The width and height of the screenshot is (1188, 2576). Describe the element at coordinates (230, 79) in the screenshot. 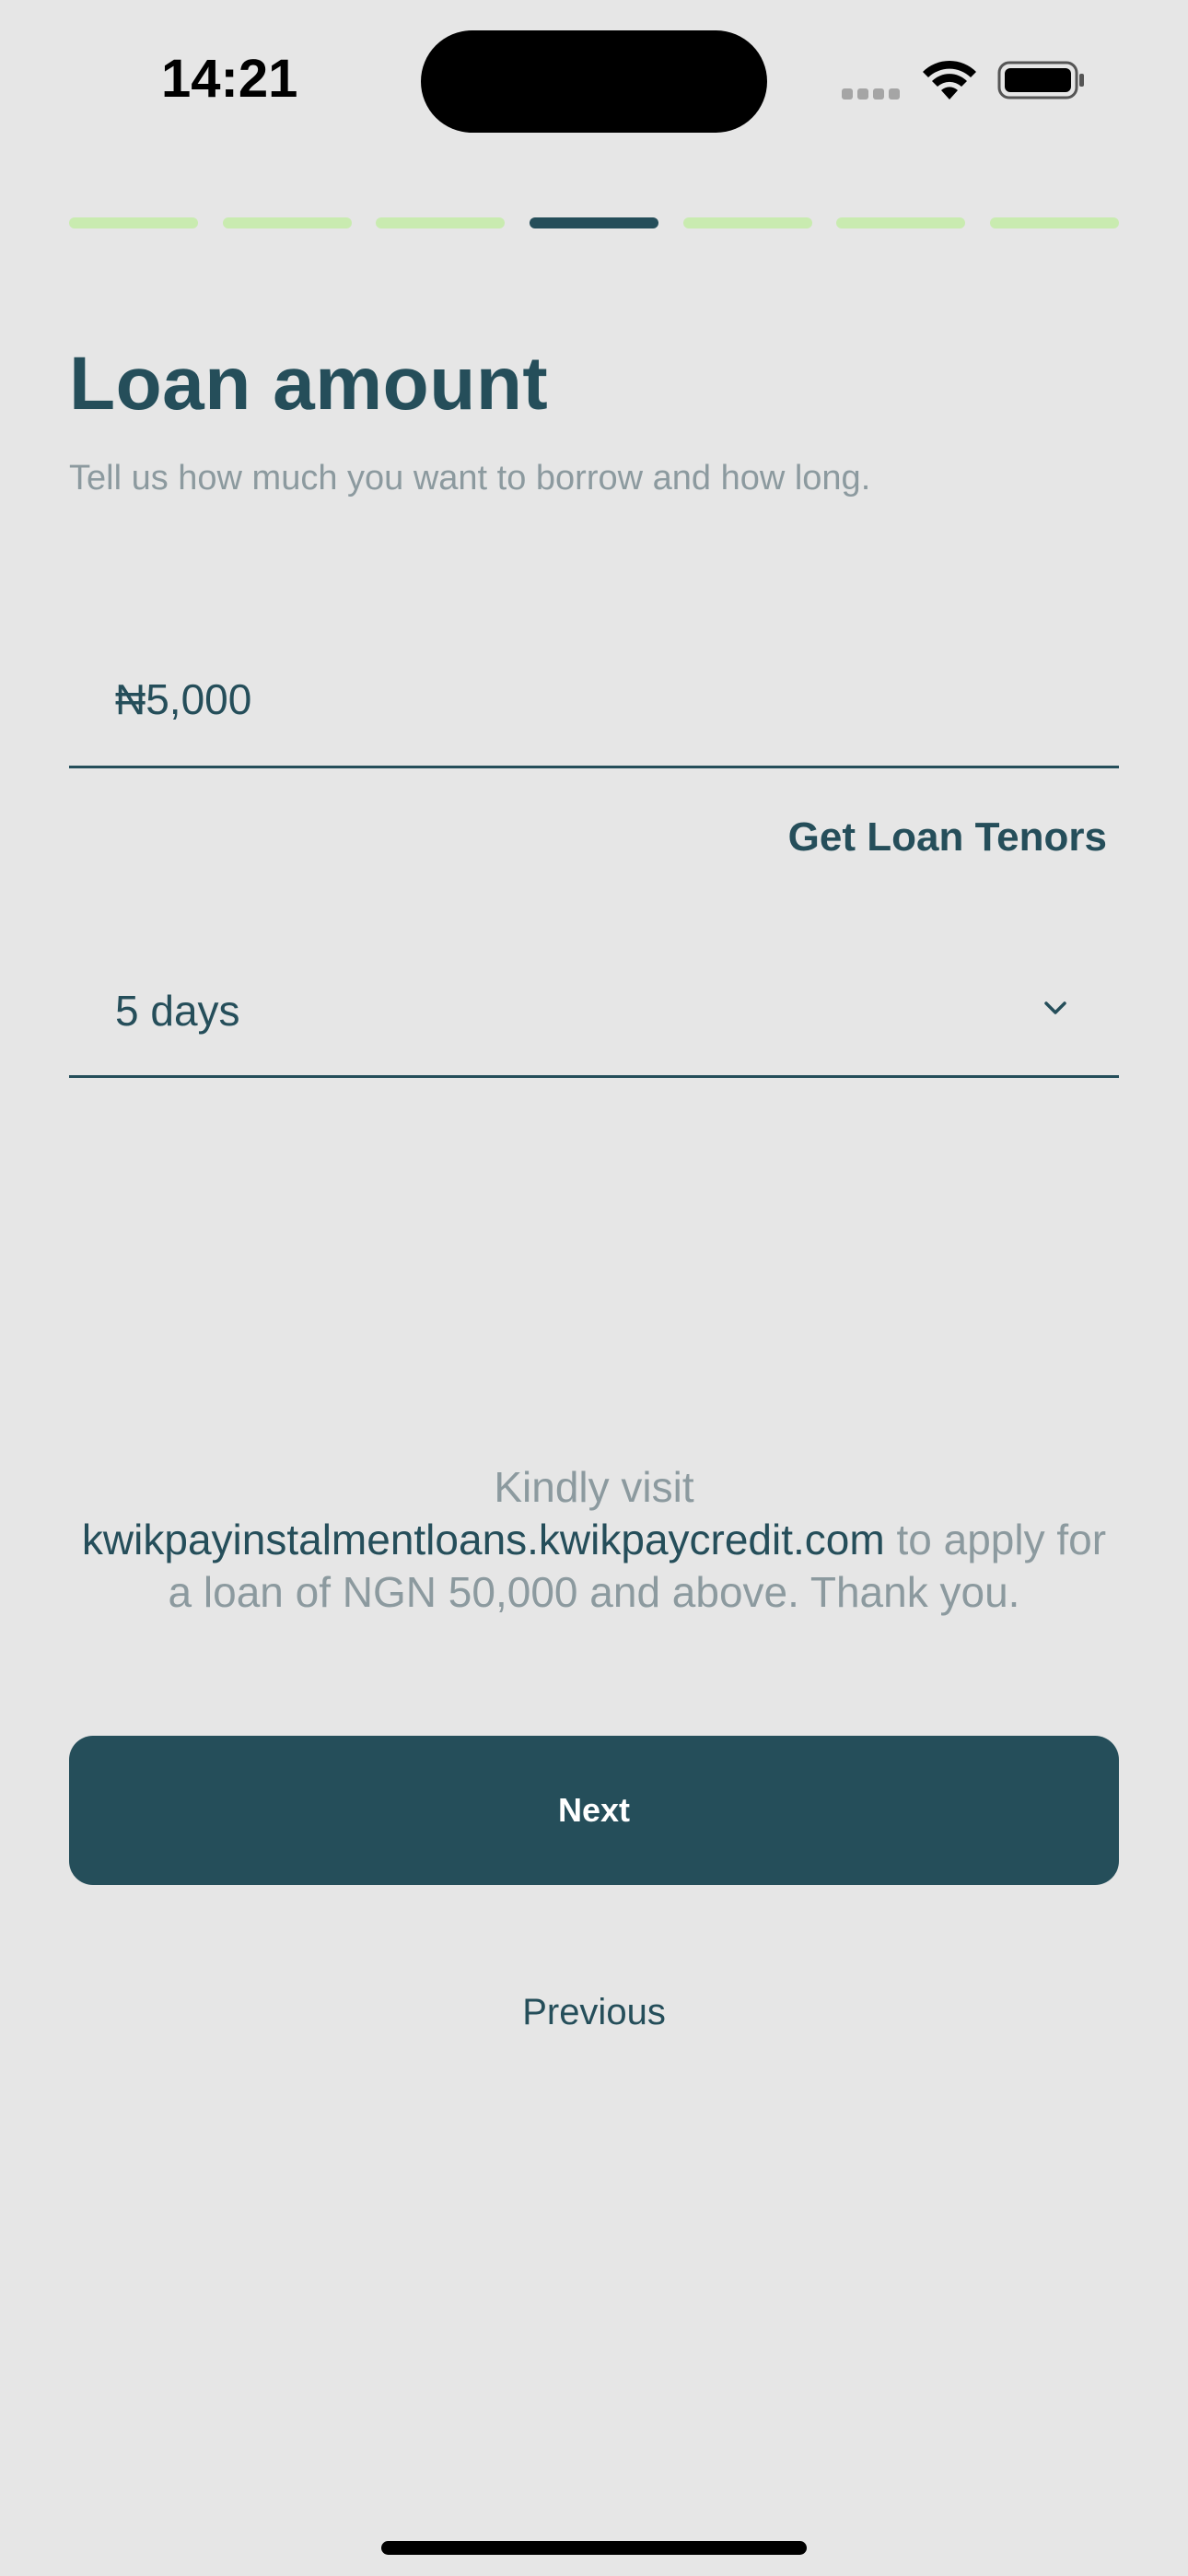

I see `status-time: 14:21` at that location.